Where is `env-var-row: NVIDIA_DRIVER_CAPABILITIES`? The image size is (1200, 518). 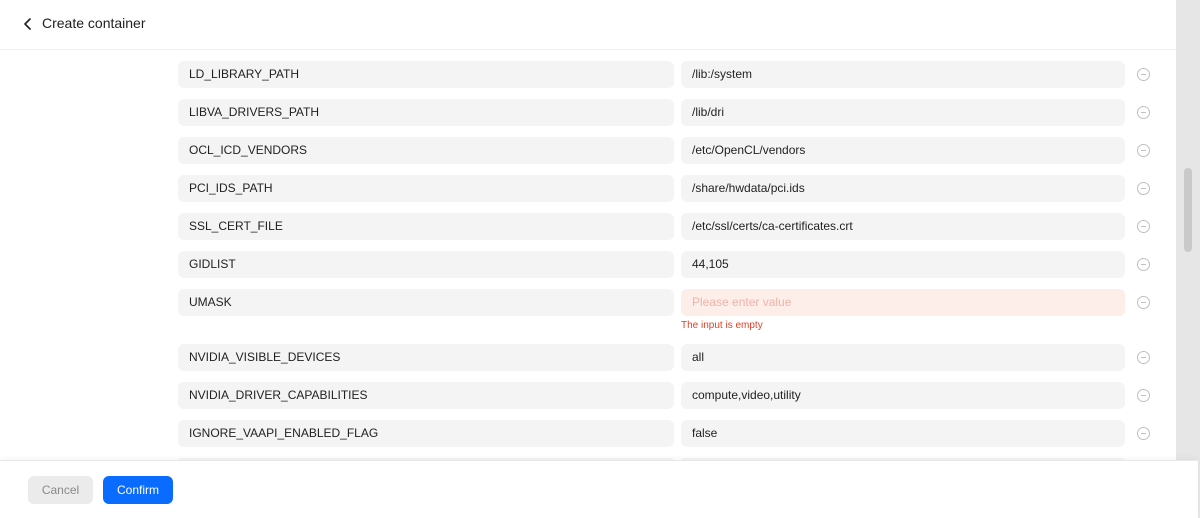 env-var-row: NVIDIA_DRIVER_CAPABILITIES is located at coordinates (588, 396).